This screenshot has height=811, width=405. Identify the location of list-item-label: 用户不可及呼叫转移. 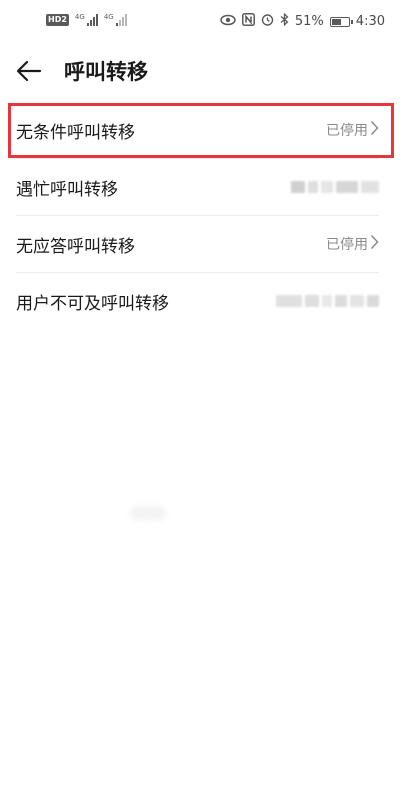
(92, 303).